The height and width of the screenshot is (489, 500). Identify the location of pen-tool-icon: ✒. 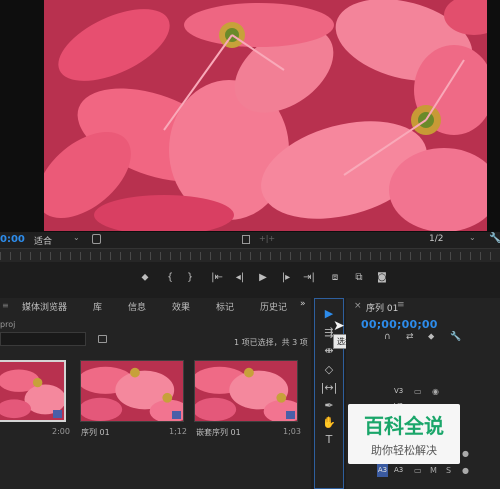
(329, 405).